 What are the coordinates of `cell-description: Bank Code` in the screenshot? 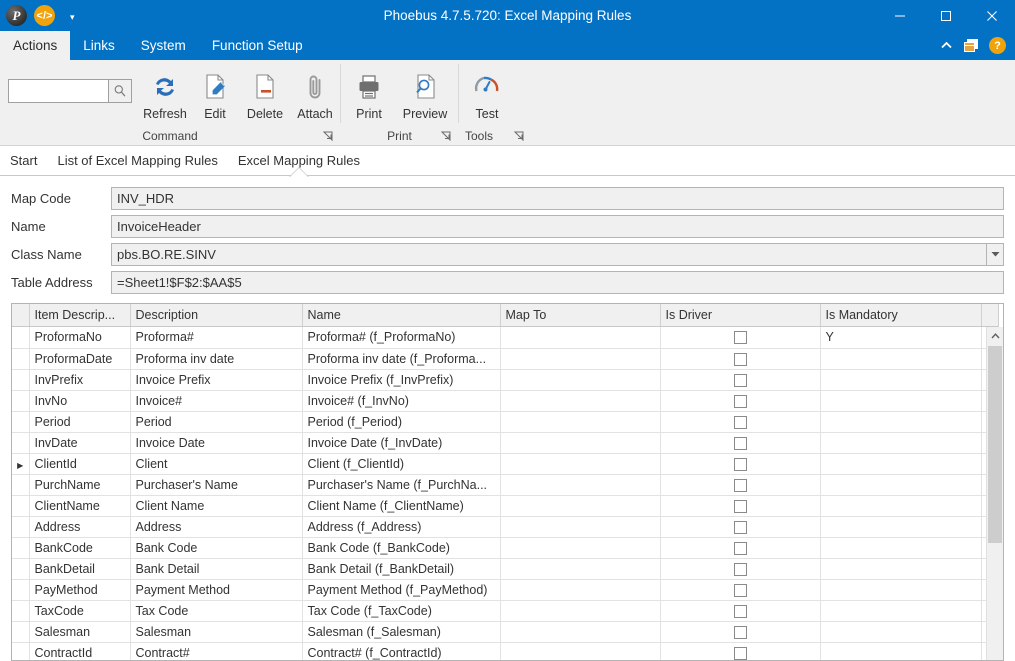 It's located at (216, 548).